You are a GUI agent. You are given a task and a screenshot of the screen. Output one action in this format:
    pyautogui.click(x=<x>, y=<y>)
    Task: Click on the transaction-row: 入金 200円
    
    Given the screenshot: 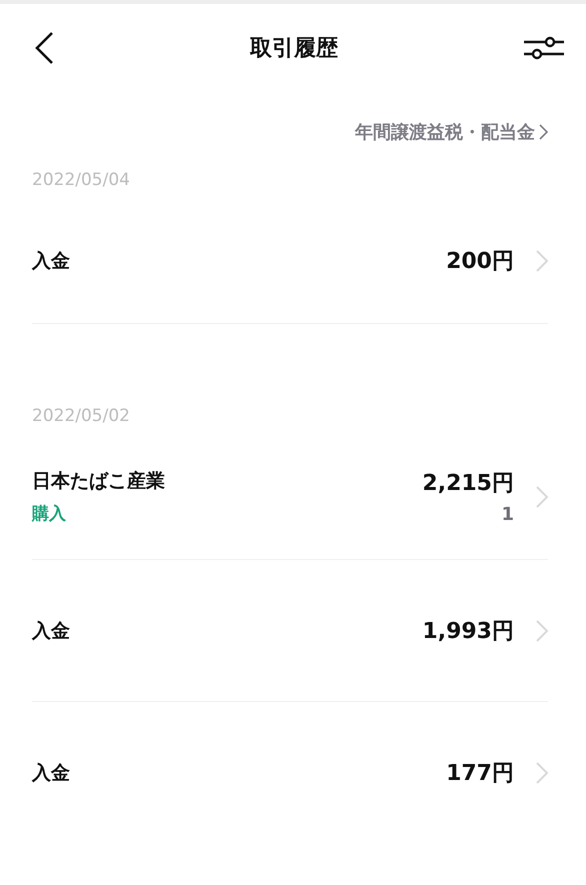 What is the action you would take?
    pyautogui.click(x=290, y=261)
    